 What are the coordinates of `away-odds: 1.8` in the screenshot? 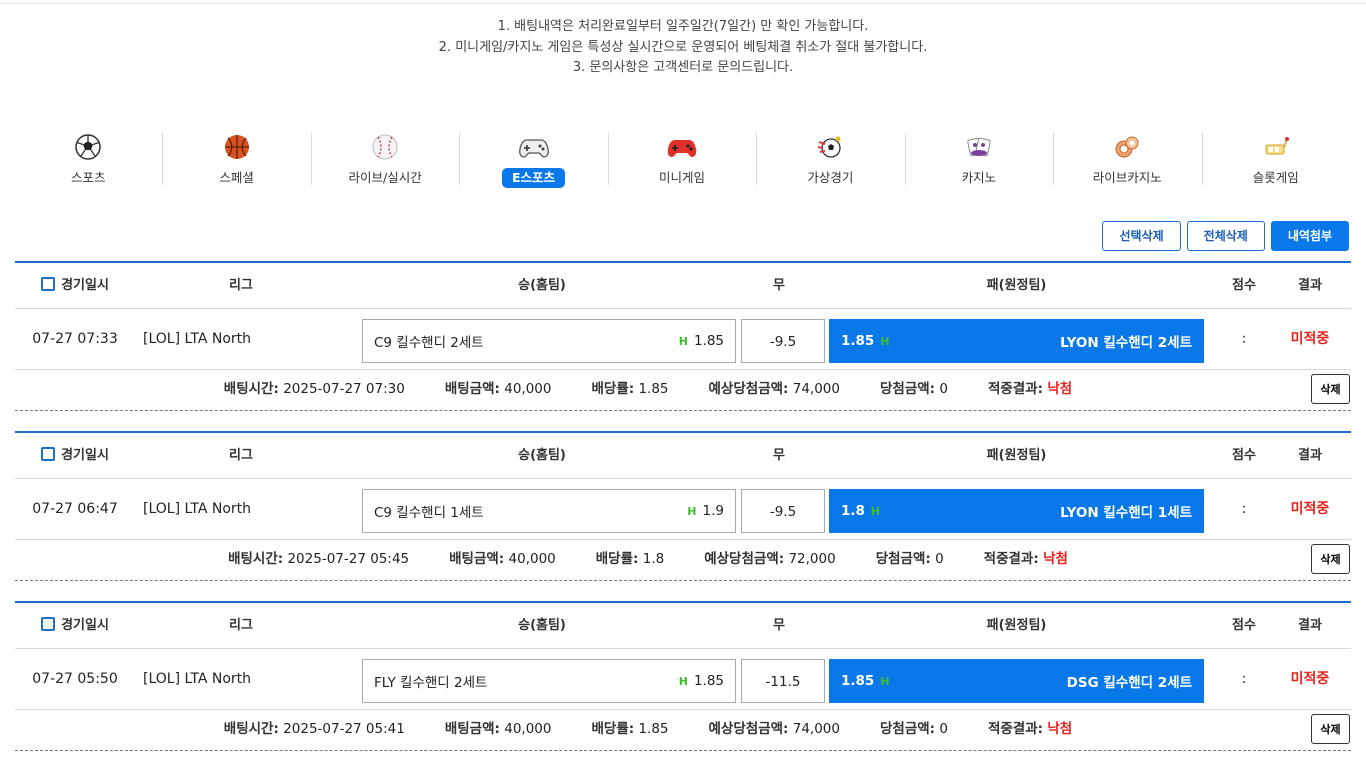 It's located at (853, 511).